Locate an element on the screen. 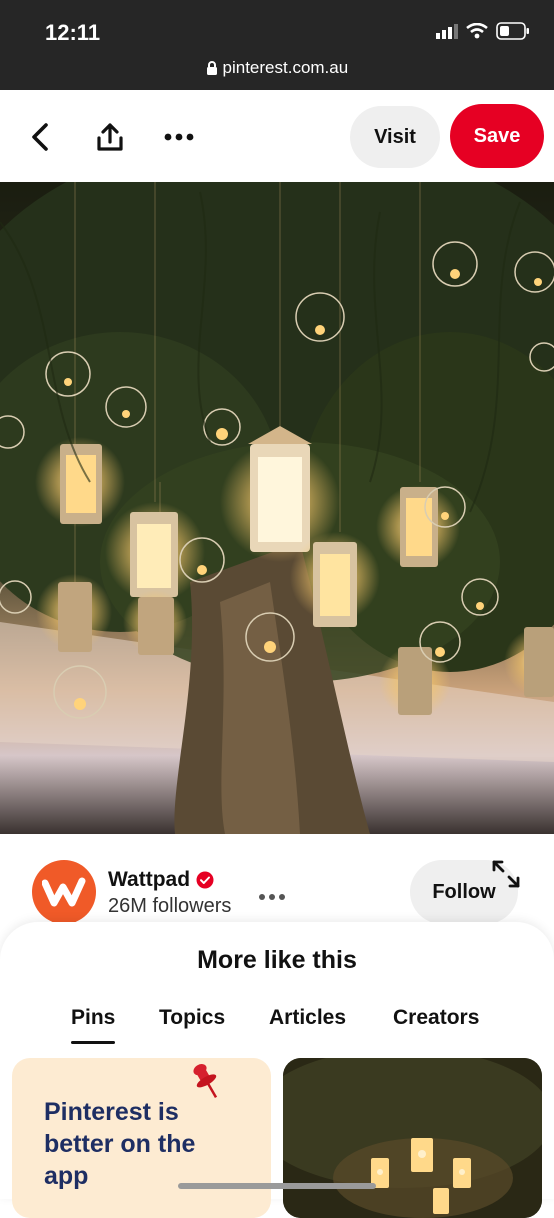  visit-button: Visit is located at coordinates (395, 137).